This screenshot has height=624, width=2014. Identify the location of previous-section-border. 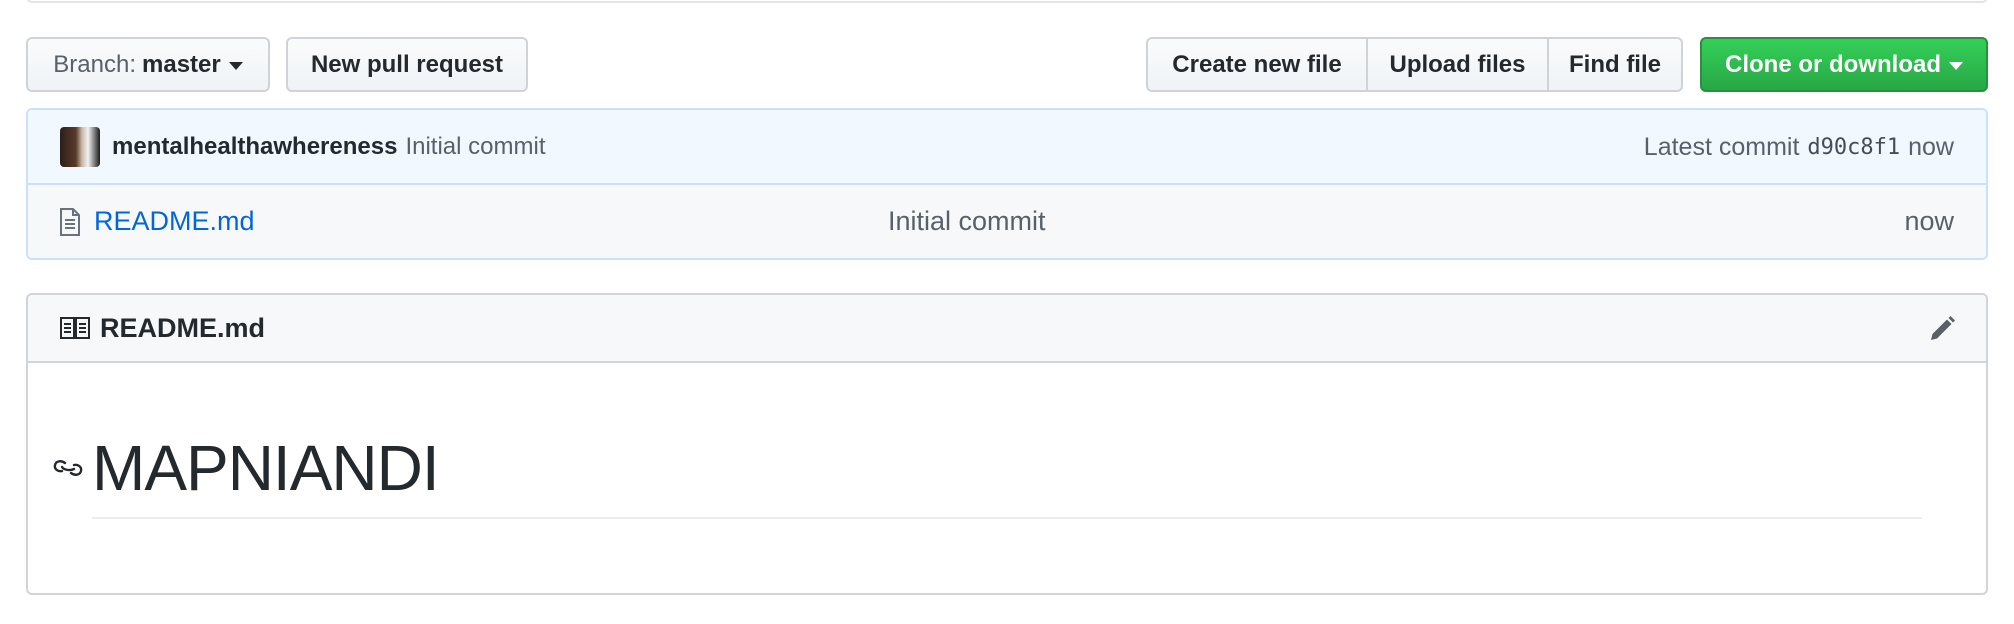
(1007, 1).